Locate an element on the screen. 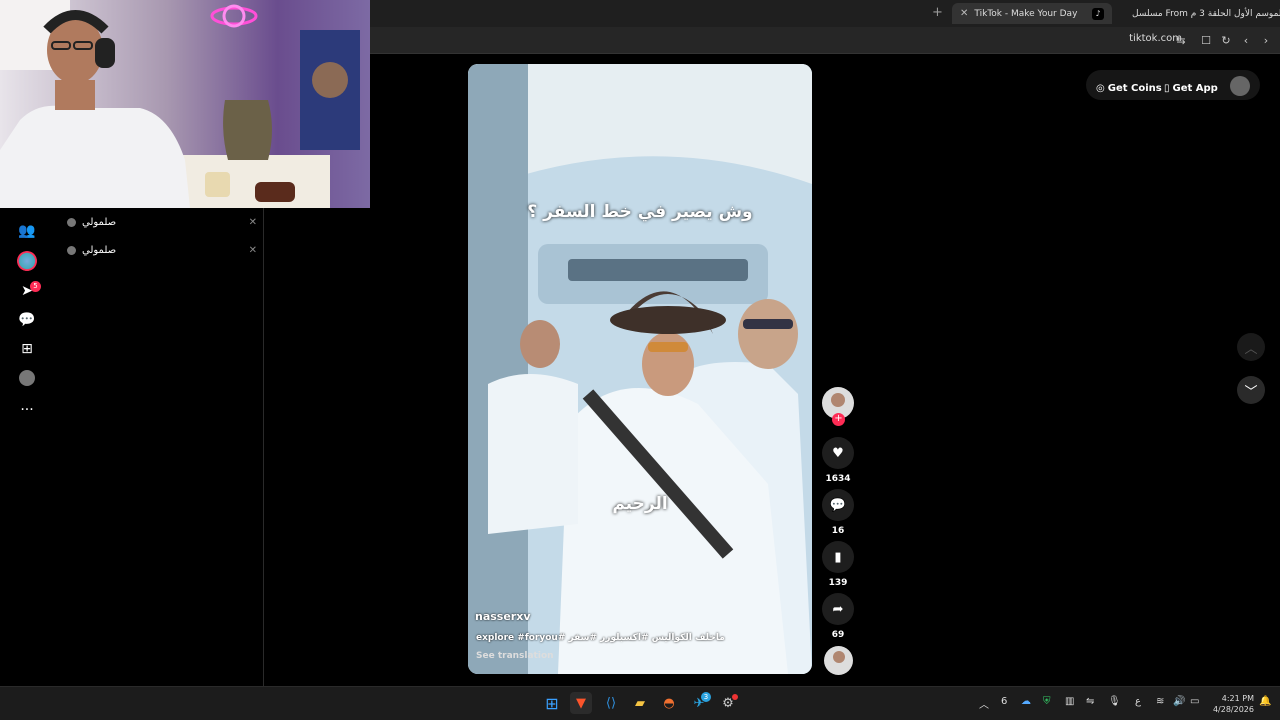 The width and height of the screenshot is (1280, 720). avatar is located at coordinates (27, 378).